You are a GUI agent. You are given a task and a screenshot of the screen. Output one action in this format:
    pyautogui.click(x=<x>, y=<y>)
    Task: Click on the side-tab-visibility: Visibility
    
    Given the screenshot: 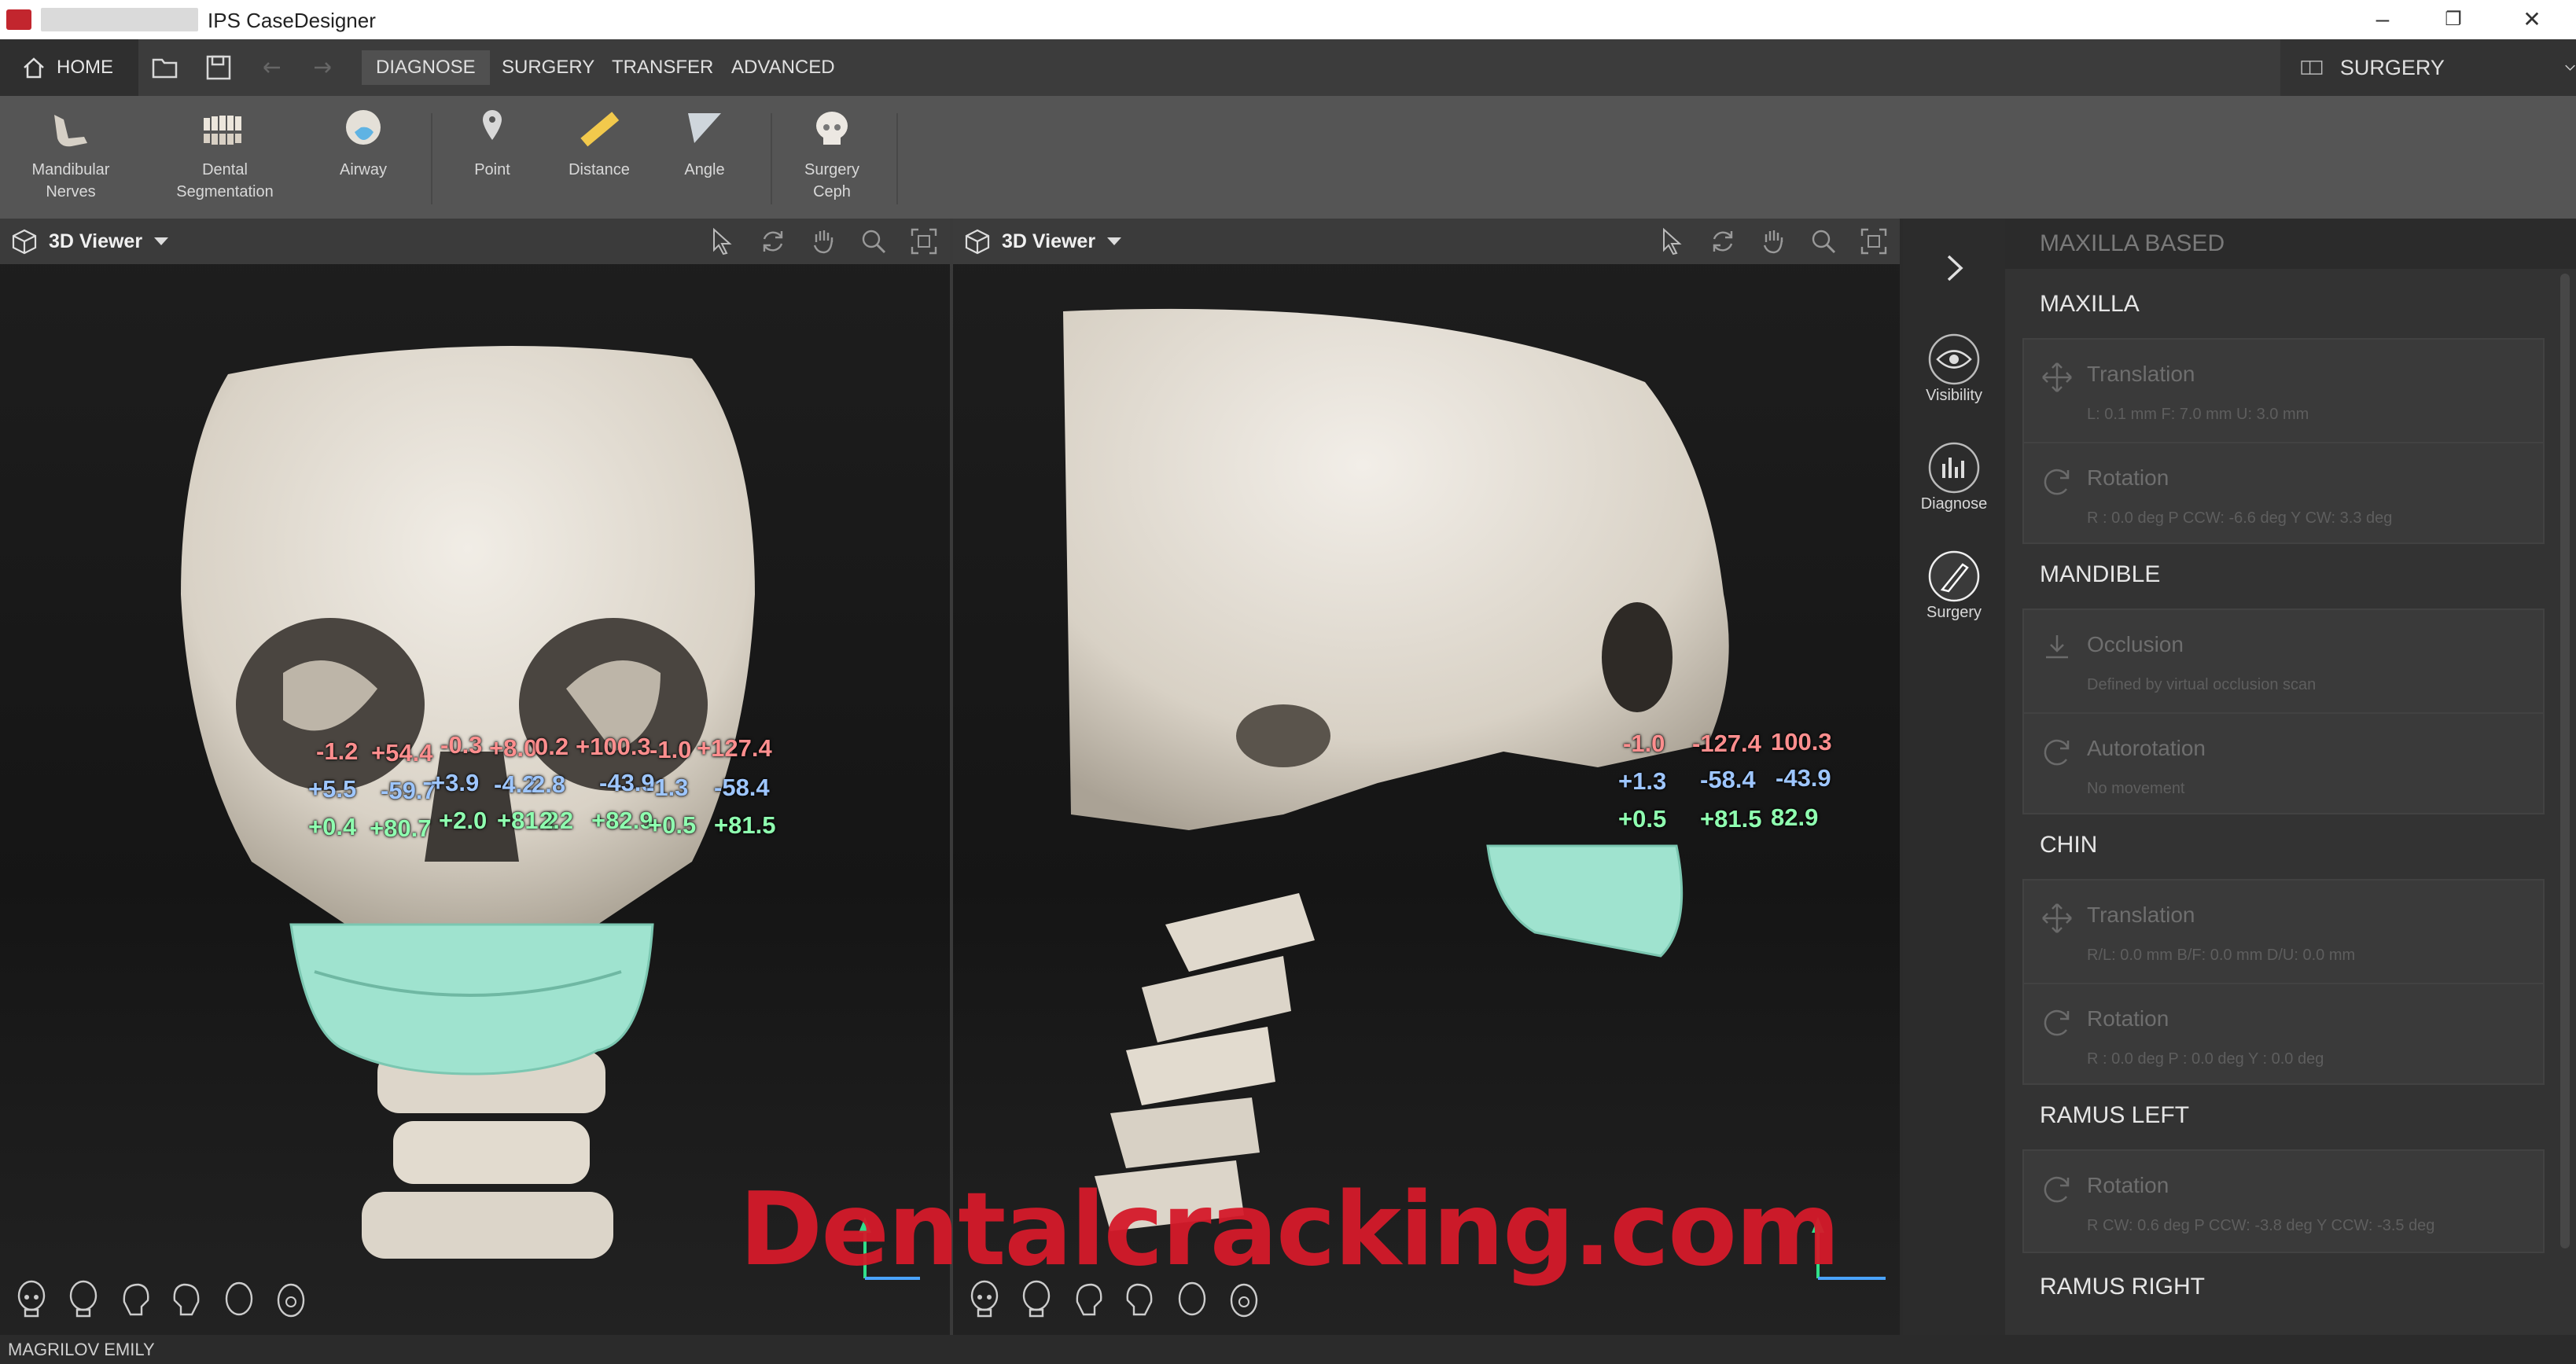 What is the action you would take?
    pyautogui.click(x=1954, y=368)
    